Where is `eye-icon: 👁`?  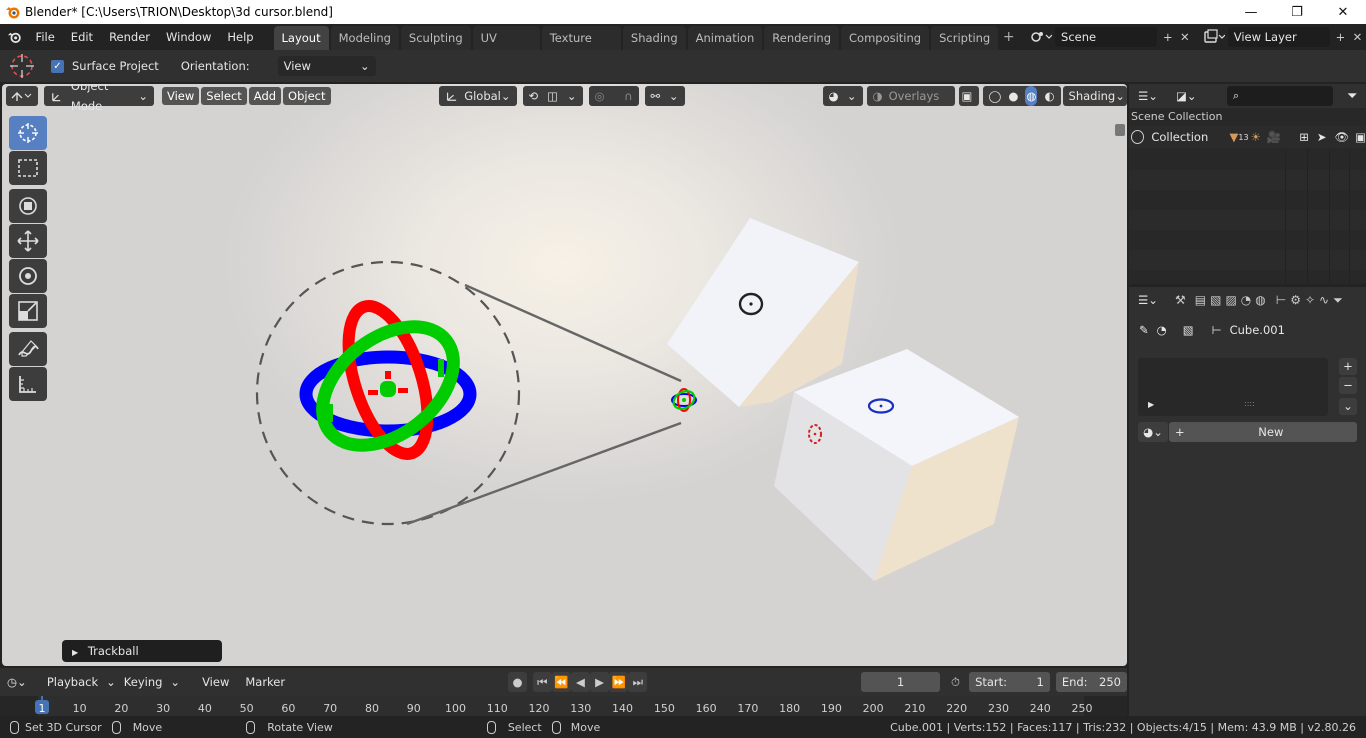 eye-icon: 👁 is located at coordinates (1342, 137).